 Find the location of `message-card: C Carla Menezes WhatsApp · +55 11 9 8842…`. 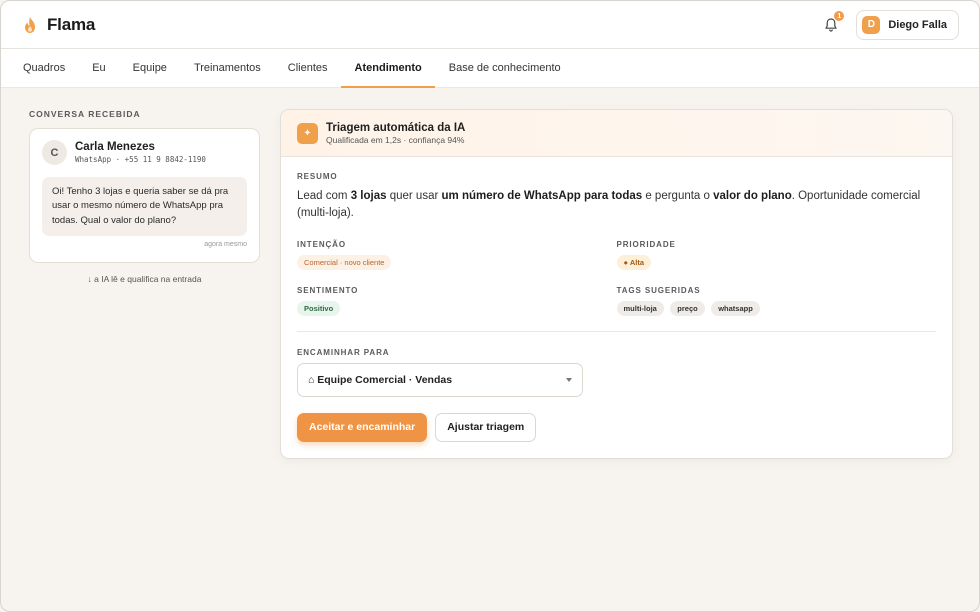

message-card: C Carla Menezes WhatsApp · +55 11 9 8842… is located at coordinates (144, 195).